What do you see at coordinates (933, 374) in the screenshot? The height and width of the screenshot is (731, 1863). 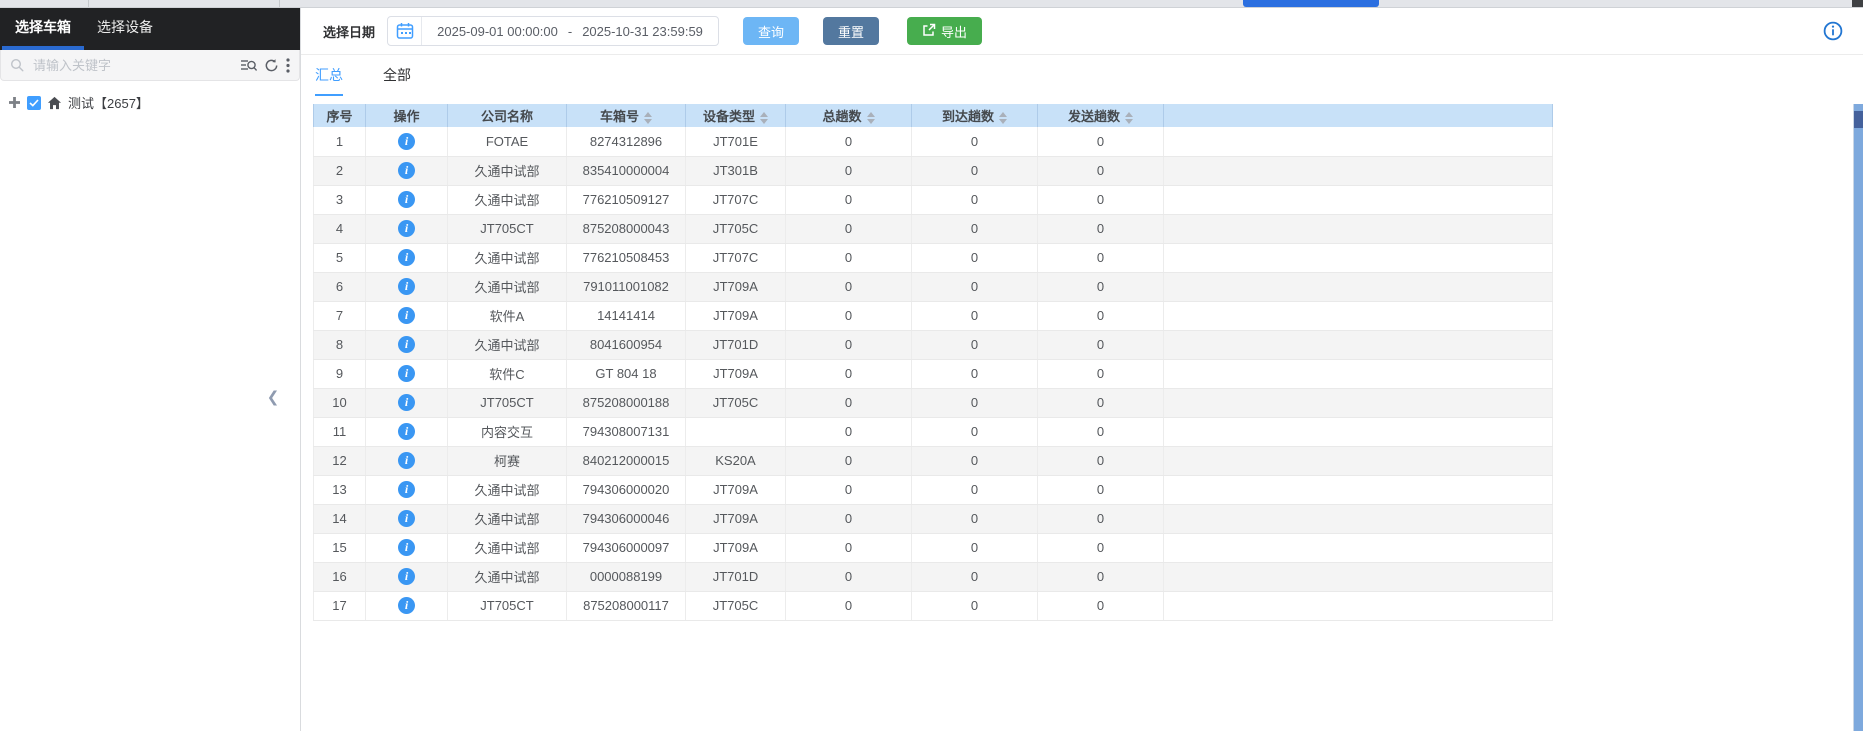 I see `table-row: 9 i 软件C GT 804 18 JT709A 0 0 0` at bounding box center [933, 374].